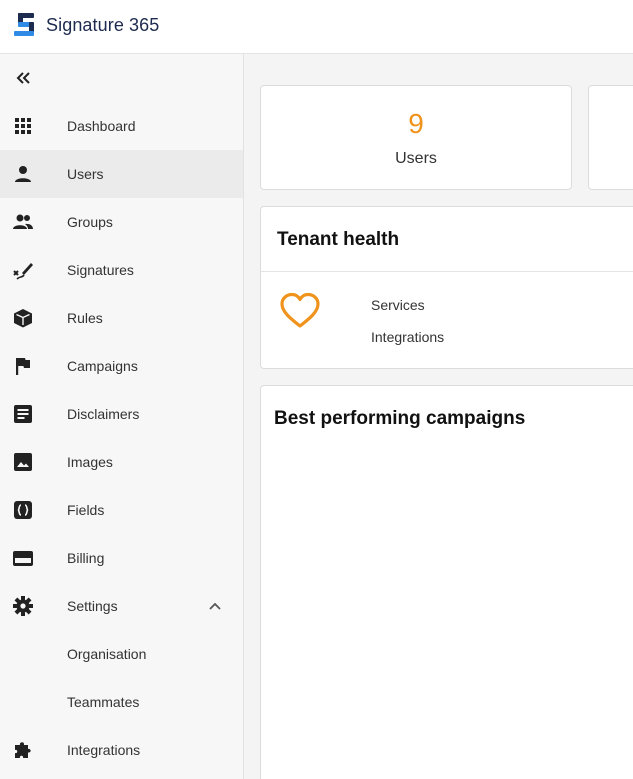 The height and width of the screenshot is (779, 633). I want to click on sidebar-item-label: Teammates, so click(103, 702).